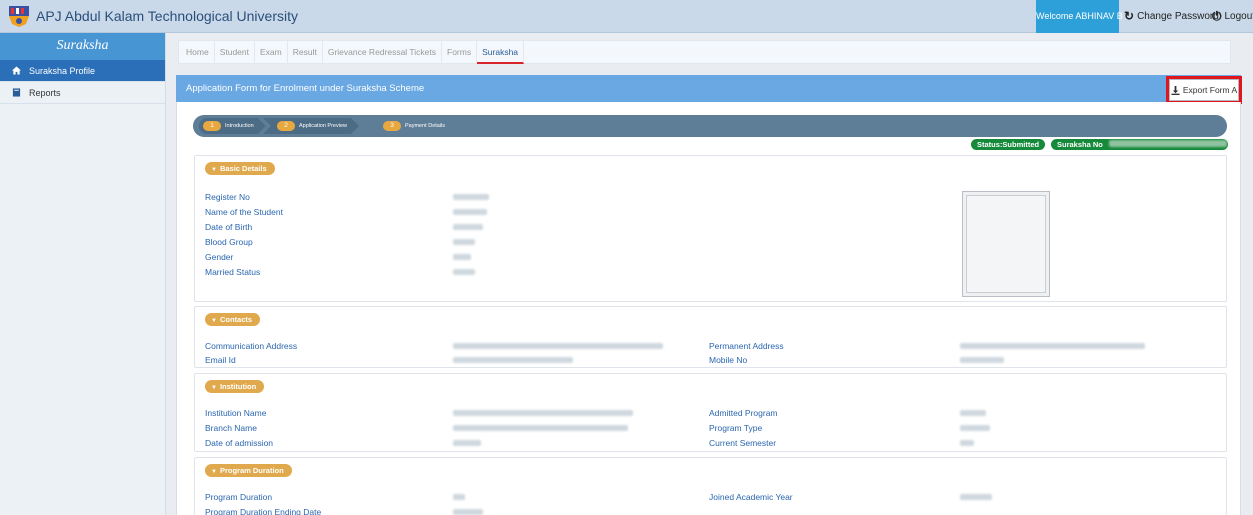 Image resolution: width=1253 pixels, height=515 pixels. I want to click on sidebar-item-label: Suraksha Profile, so click(62, 70).